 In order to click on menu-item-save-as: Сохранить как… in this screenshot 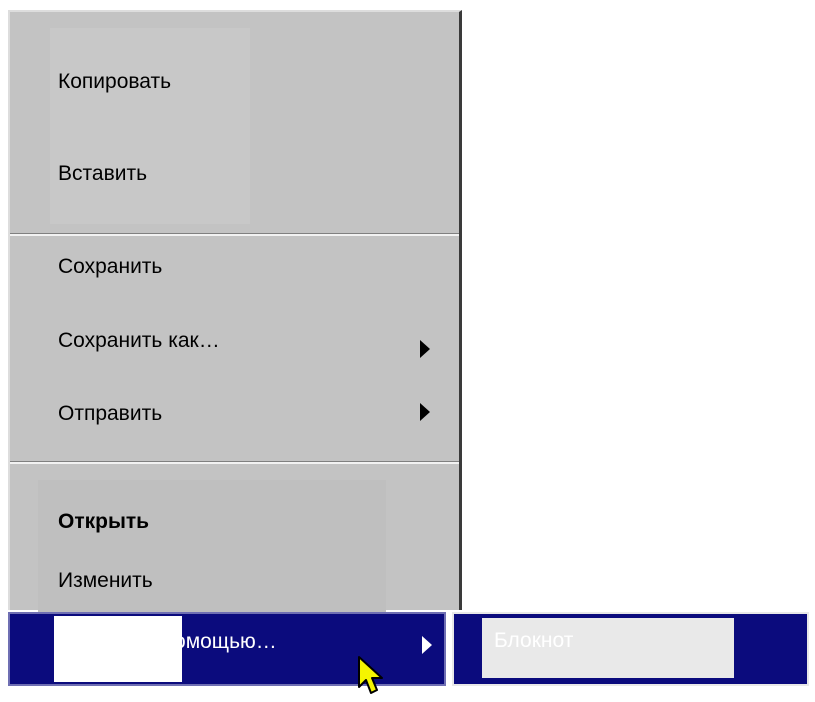, I will do `click(139, 341)`.